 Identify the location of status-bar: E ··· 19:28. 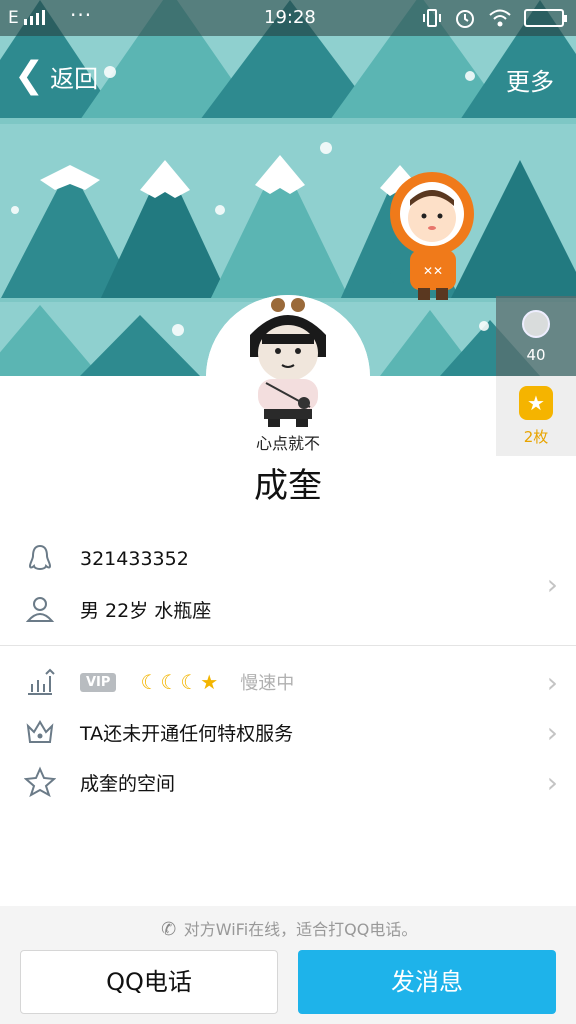
(288, 18).